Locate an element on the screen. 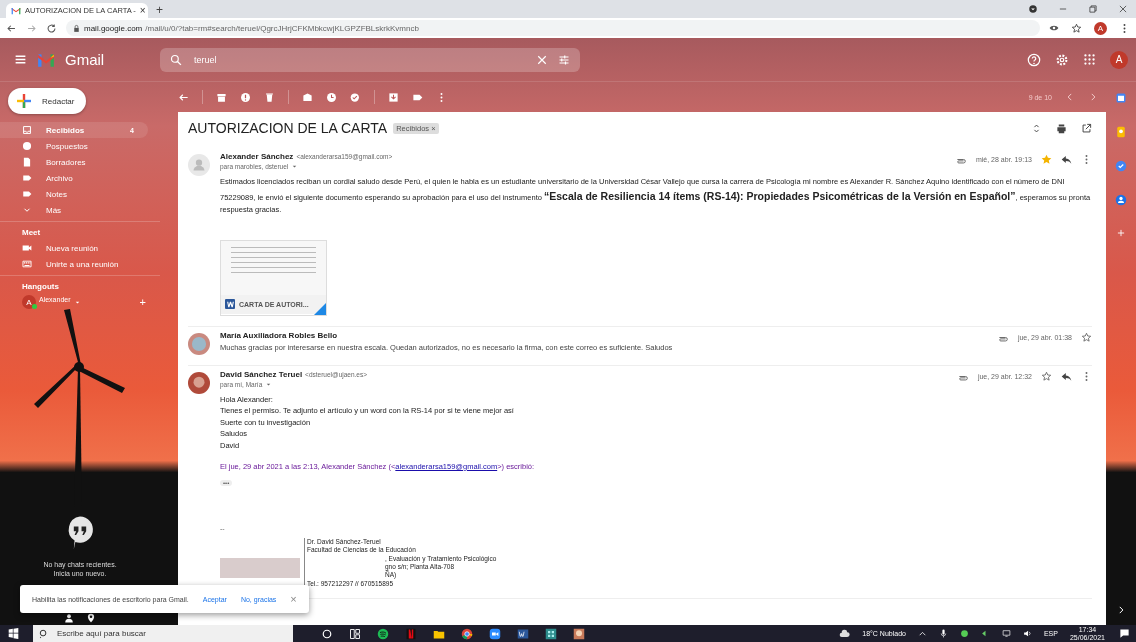  trash-icon is located at coordinates (269, 97).